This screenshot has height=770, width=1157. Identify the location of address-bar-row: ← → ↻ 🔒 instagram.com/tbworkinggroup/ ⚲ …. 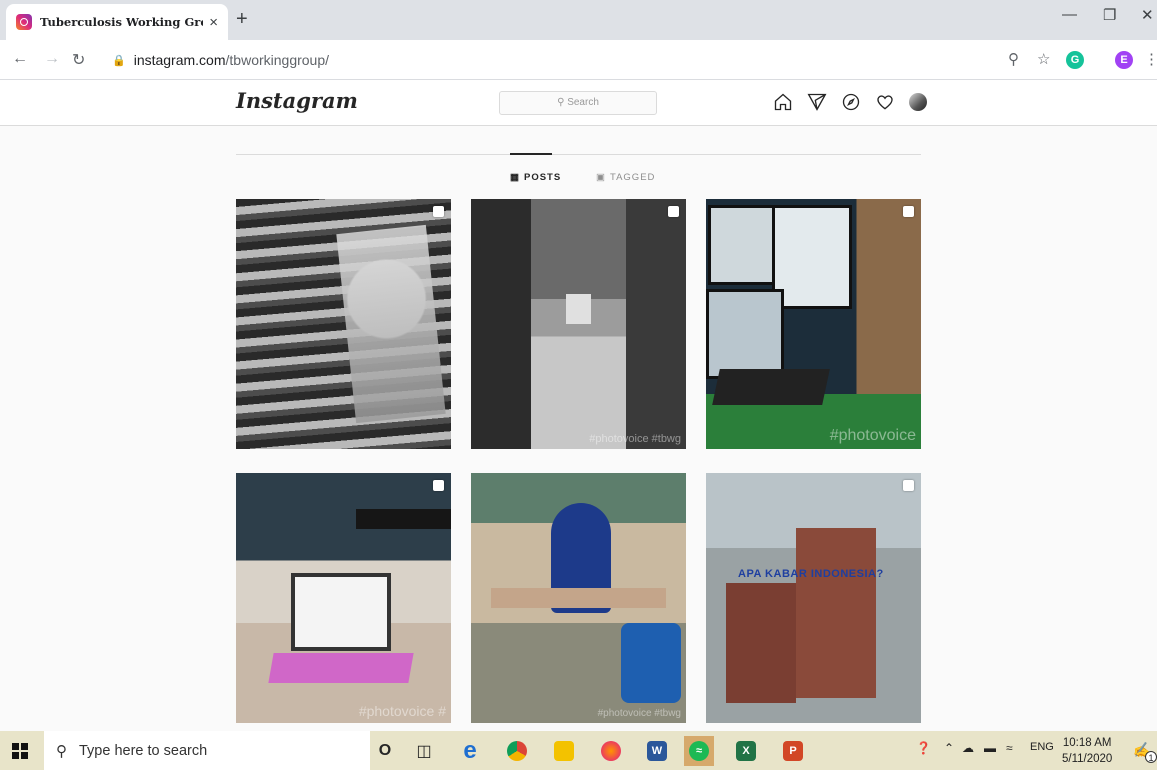
(578, 60).